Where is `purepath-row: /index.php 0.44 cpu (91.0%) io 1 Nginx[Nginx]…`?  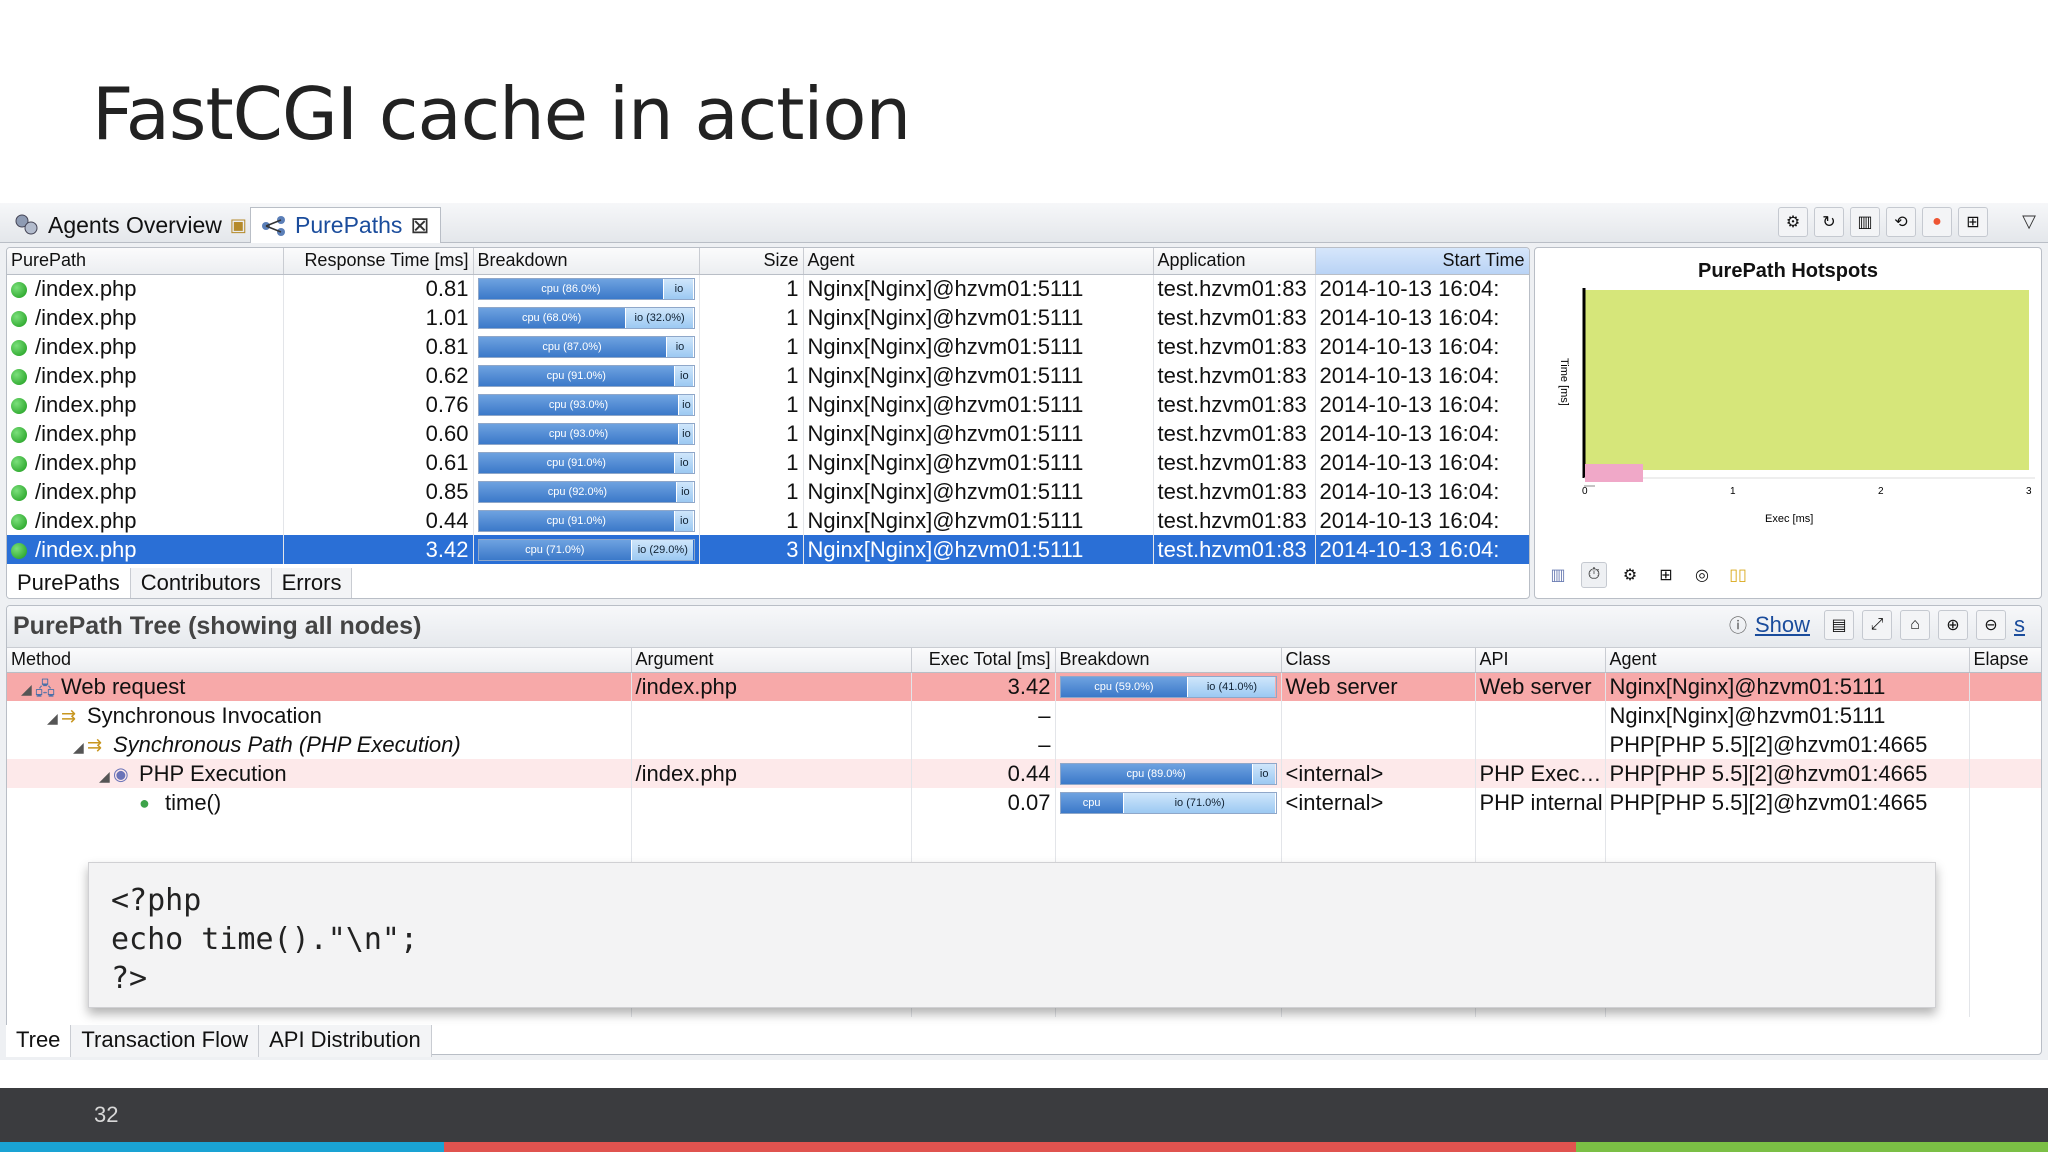 purepath-row: /index.php 0.44 cpu (91.0%) io 1 Nginx[Nginx]… is located at coordinates (768, 520).